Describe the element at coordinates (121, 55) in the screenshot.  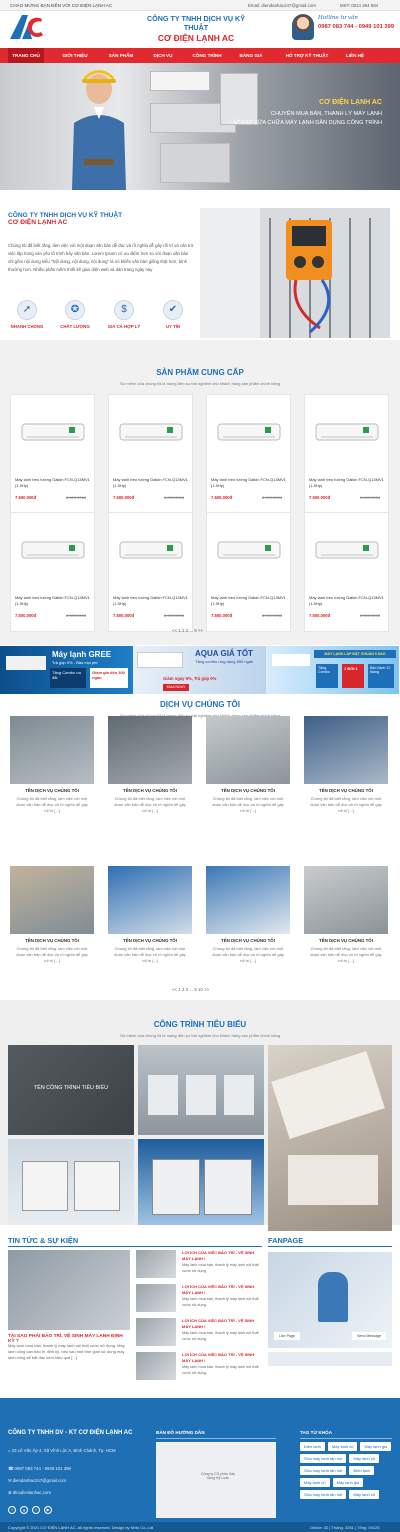
I see `nav-products: SẢN PHẨM` at that location.